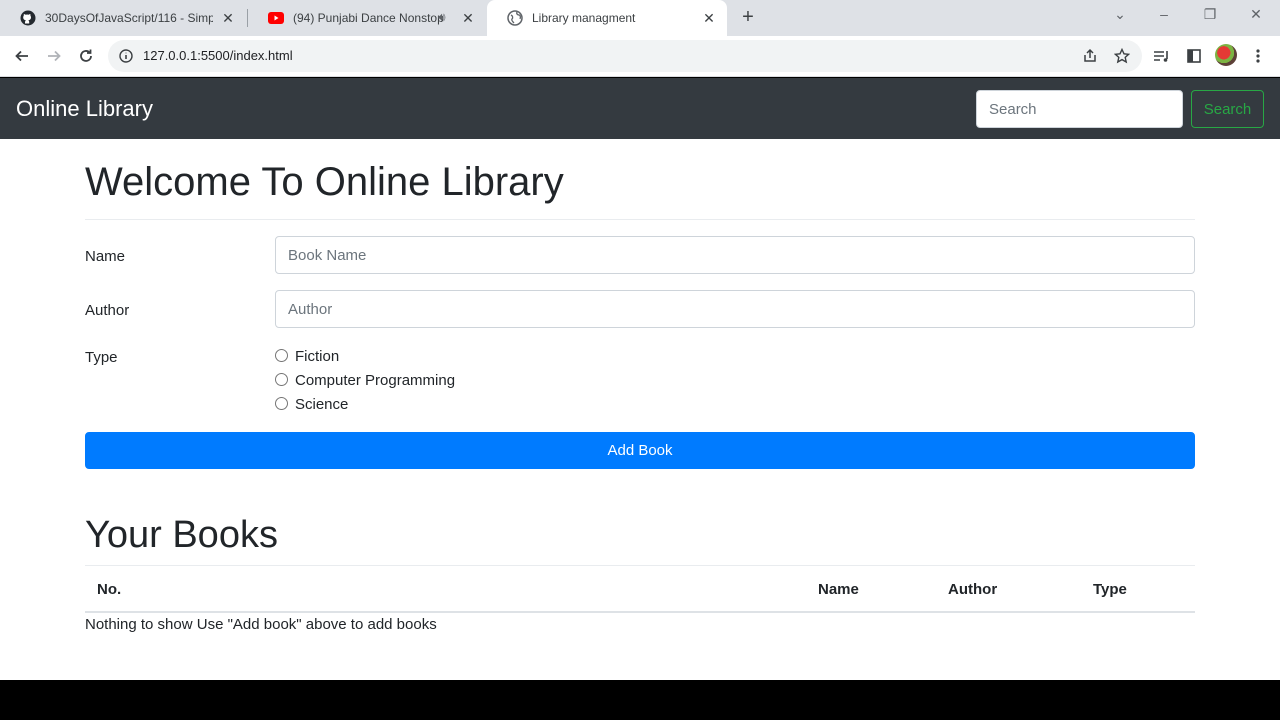 The width and height of the screenshot is (1280, 720). I want to click on column-header-name: Name, so click(838, 589).